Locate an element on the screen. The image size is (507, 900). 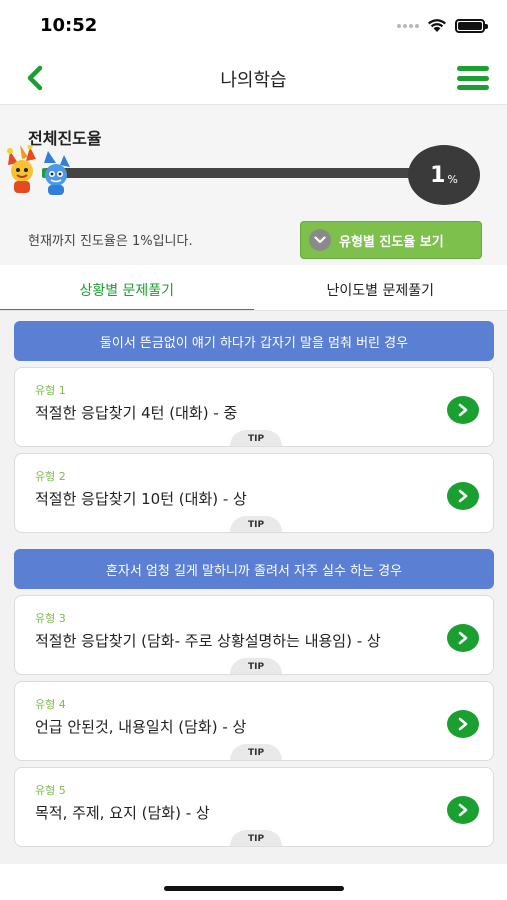
progress-percent-value: 1 is located at coordinates (438, 175).